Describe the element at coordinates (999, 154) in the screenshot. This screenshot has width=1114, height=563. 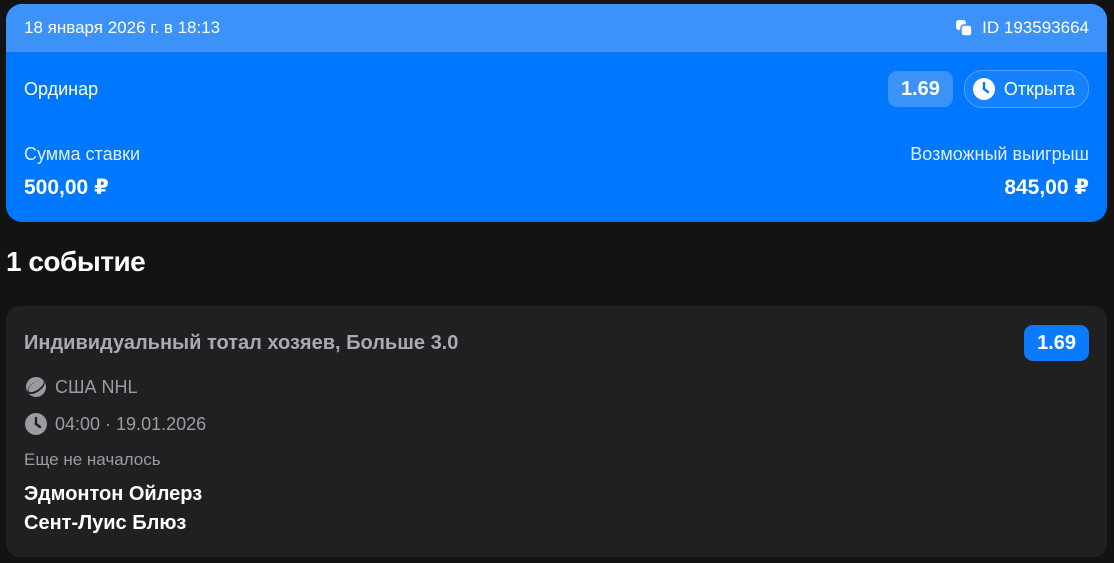
I see `win-label: Возможный выигрыш` at that location.